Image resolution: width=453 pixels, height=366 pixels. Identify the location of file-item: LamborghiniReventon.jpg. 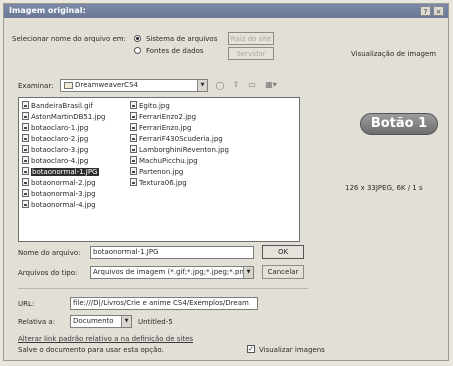
(179, 150).